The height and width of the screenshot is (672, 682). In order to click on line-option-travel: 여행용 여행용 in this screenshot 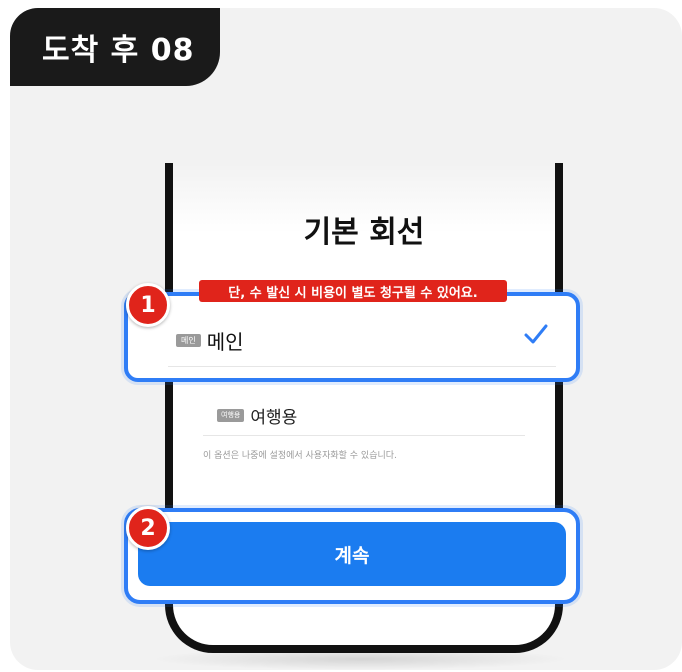, I will do `click(257, 415)`.